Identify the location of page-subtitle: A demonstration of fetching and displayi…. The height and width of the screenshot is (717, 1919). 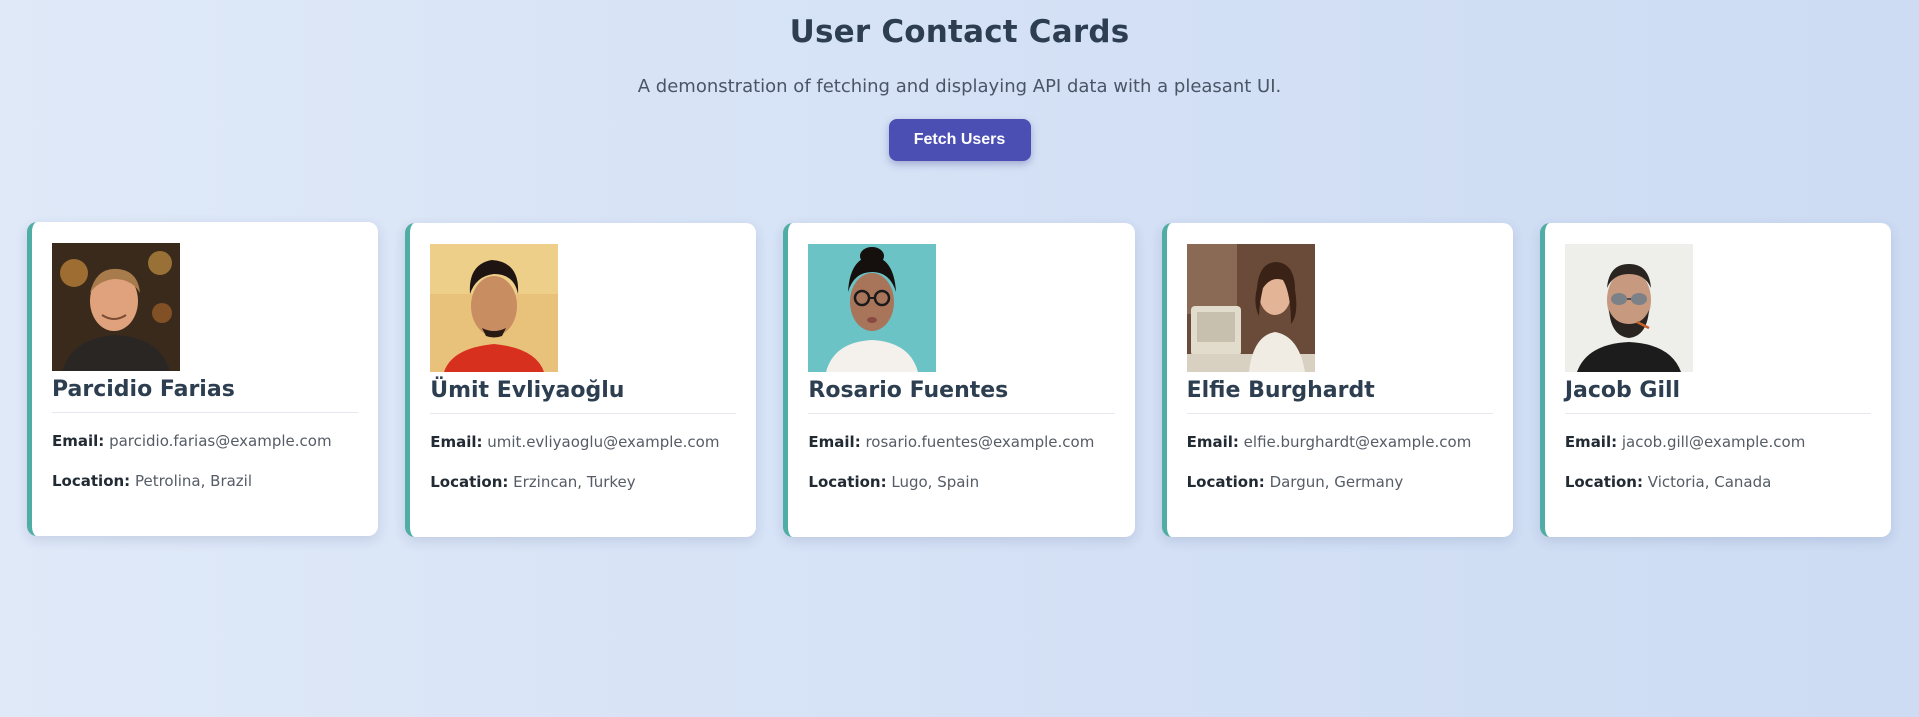
(959, 86).